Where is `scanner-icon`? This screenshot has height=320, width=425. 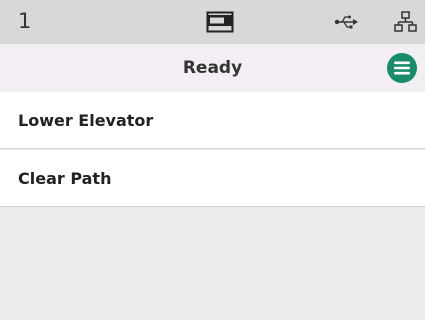
scanner-icon is located at coordinates (220, 22).